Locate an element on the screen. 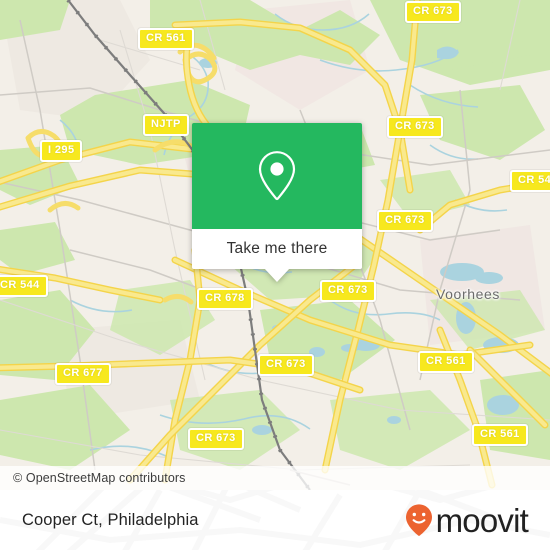 The image size is (550, 550). popup-footer: Take me there is located at coordinates (277, 255).